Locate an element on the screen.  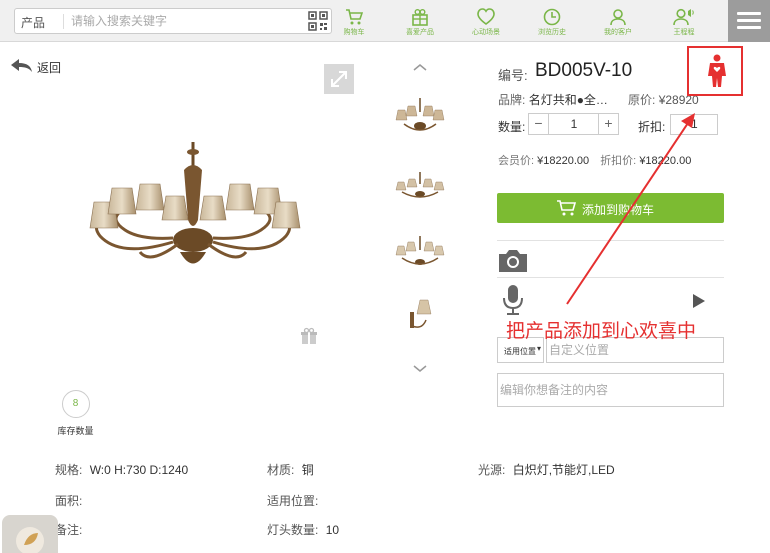
annotation-arrow is located at coordinates (630, 209).